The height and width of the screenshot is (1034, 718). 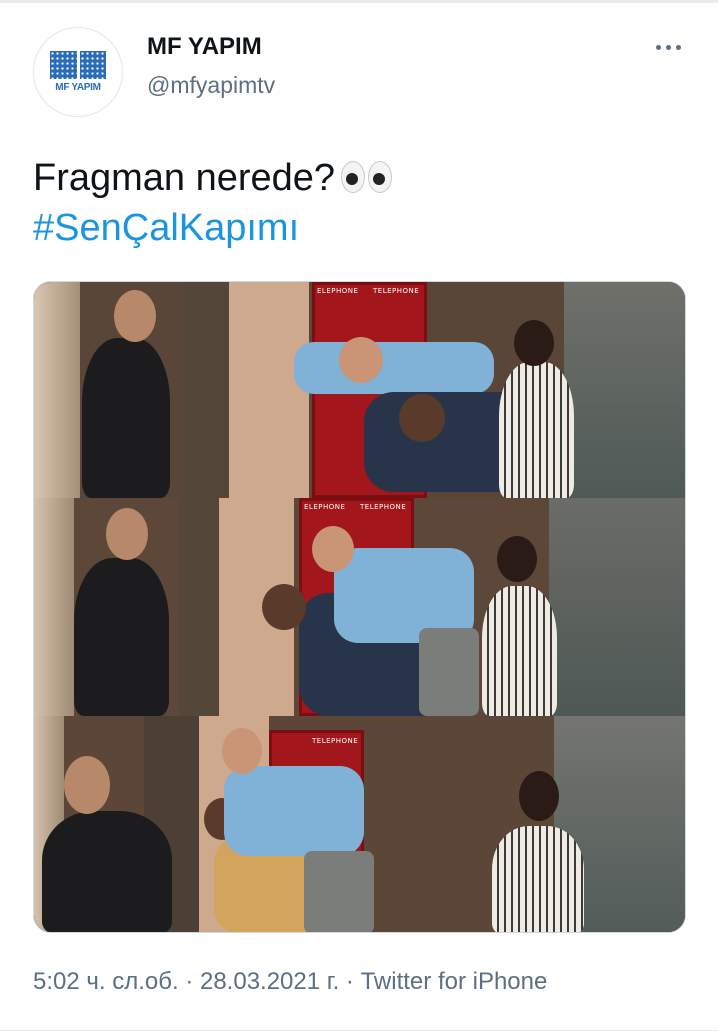 What do you see at coordinates (166, 228) in the screenshot?
I see `hashtag-link: #SenÇalKapımı` at bounding box center [166, 228].